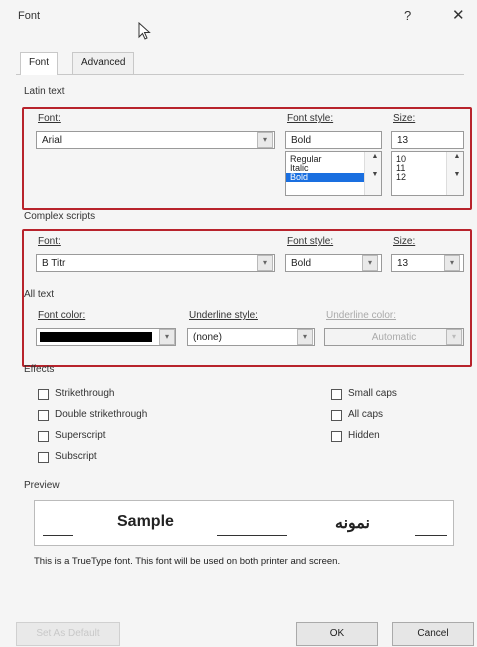 This screenshot has height=647, width=477. What do you see at coordinates (68, 634) in the screenshot?
I see `set-as-default-button: Set As Default` at bounding box center [68, 634].